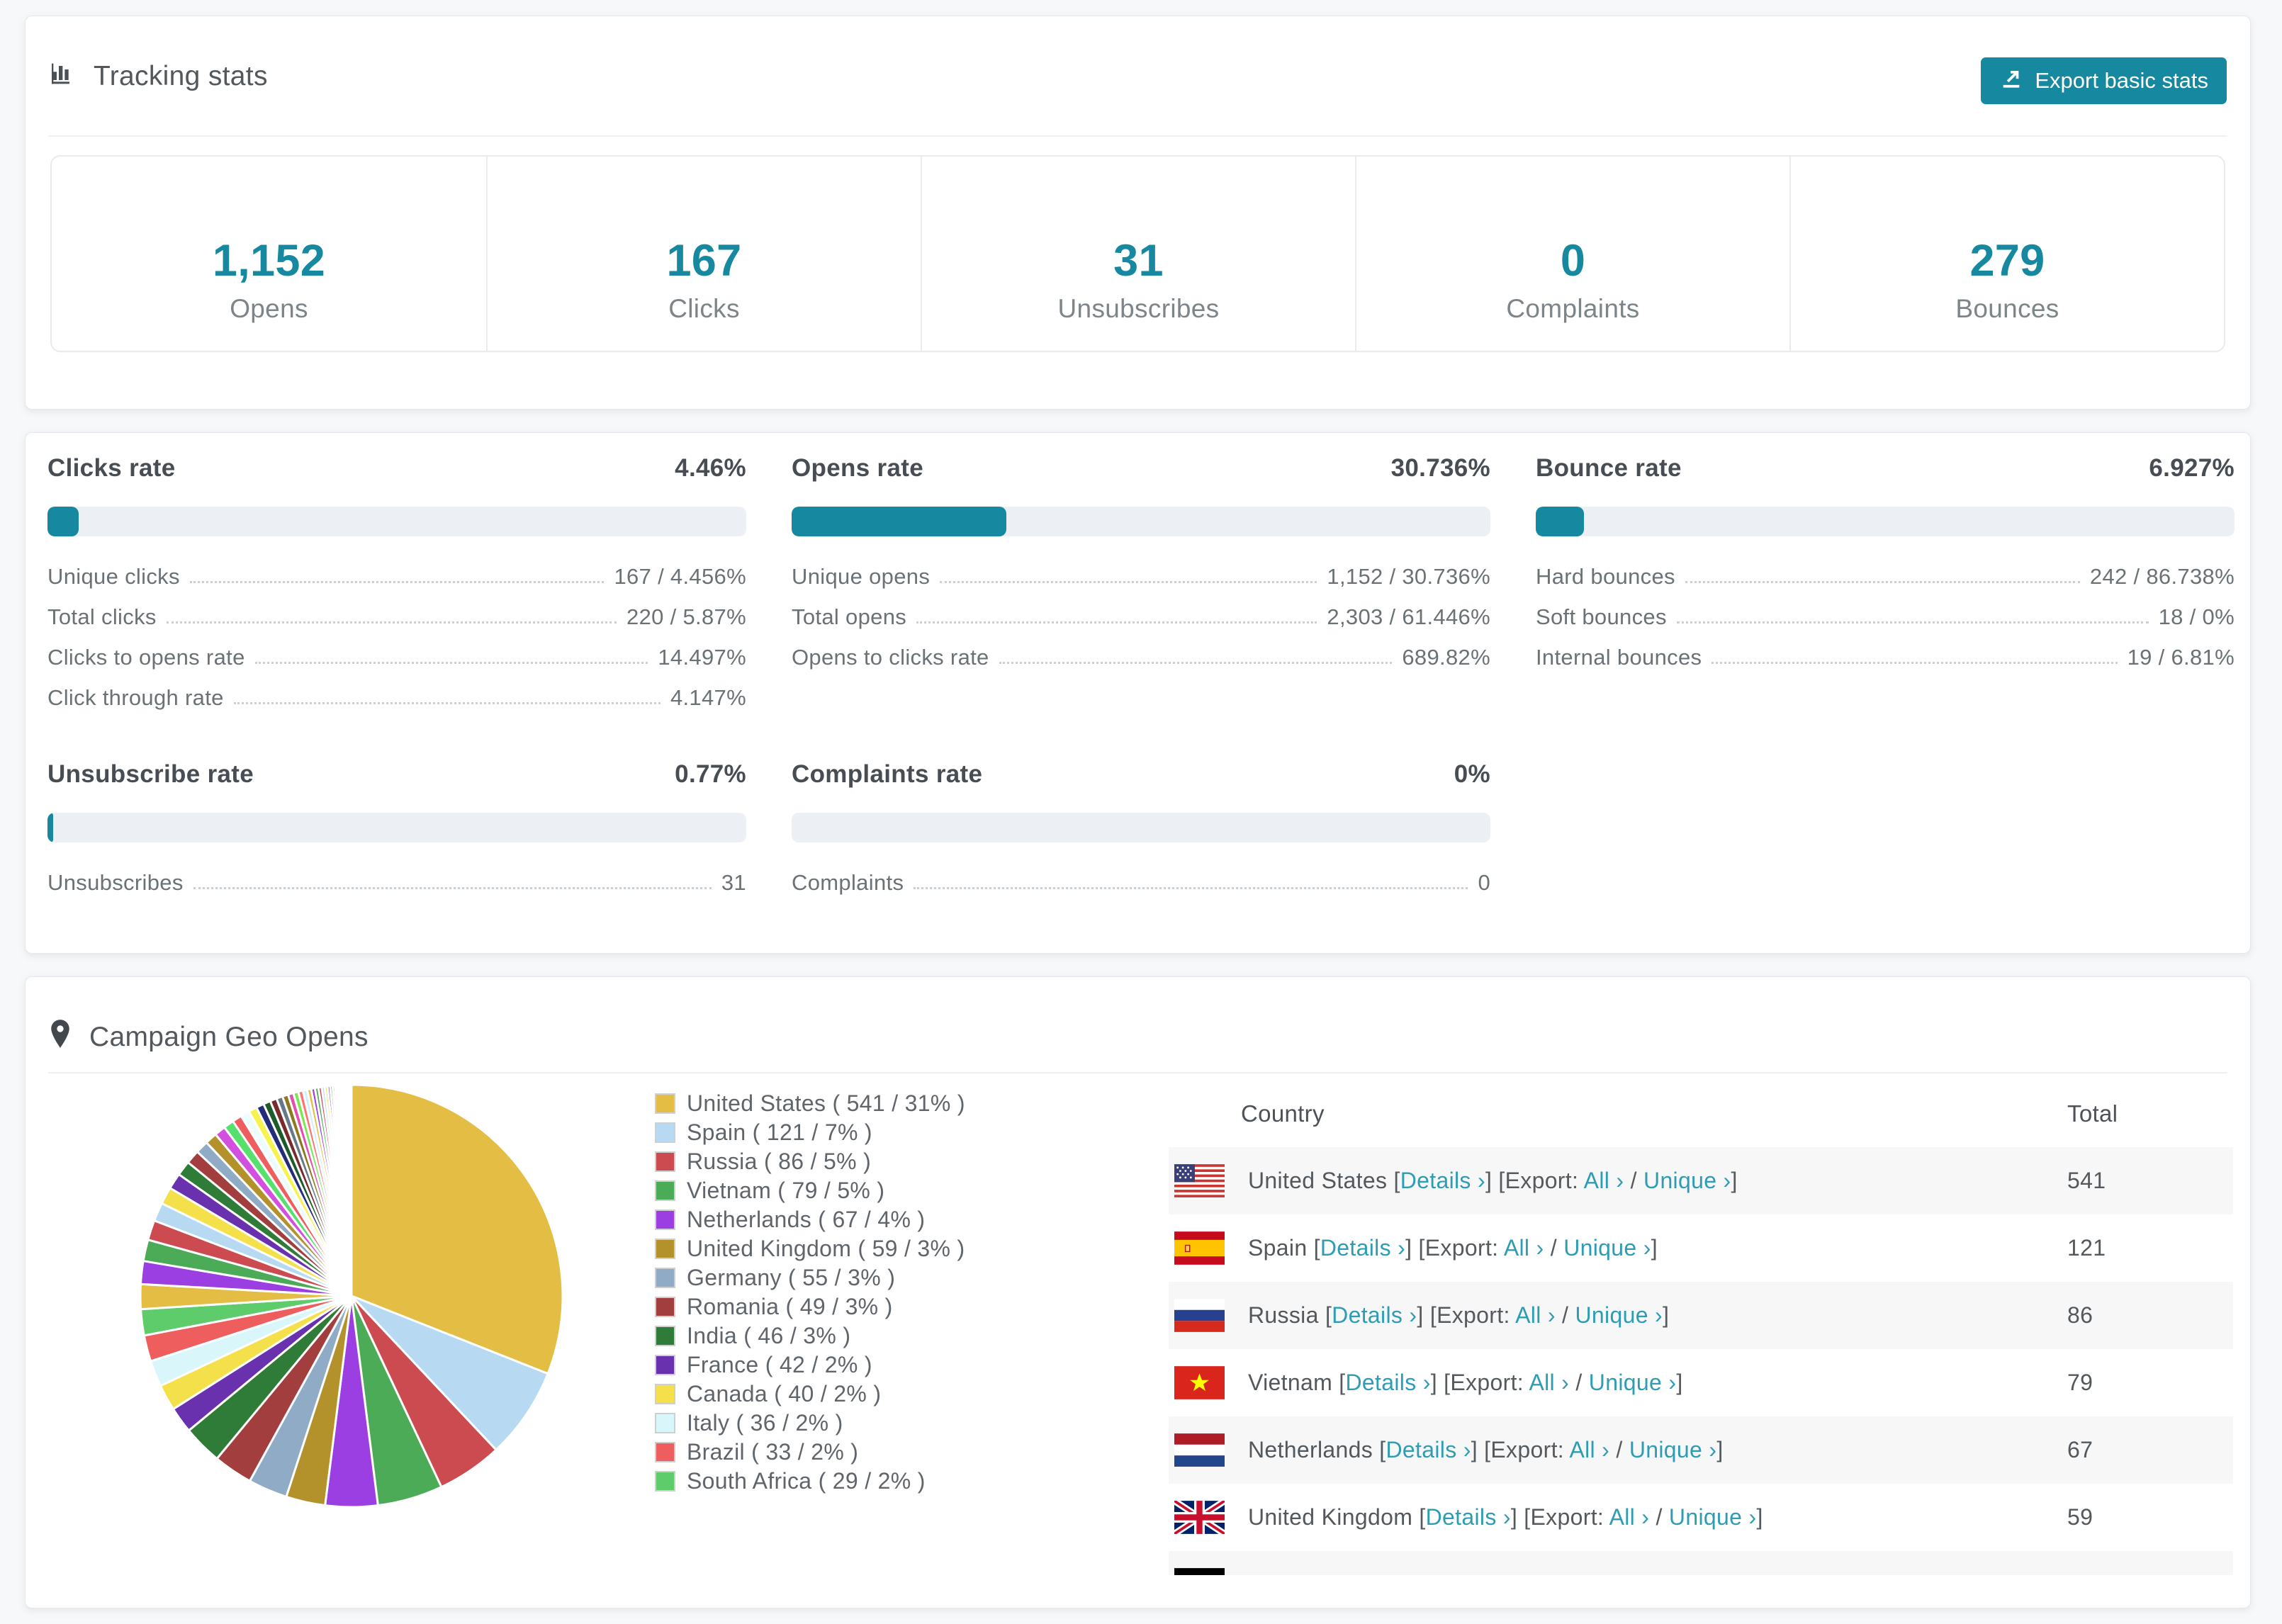  Describe the element at coordinates (1138, 309) in the screenshot. I see `stat-label: Unsubscribes` at that location.